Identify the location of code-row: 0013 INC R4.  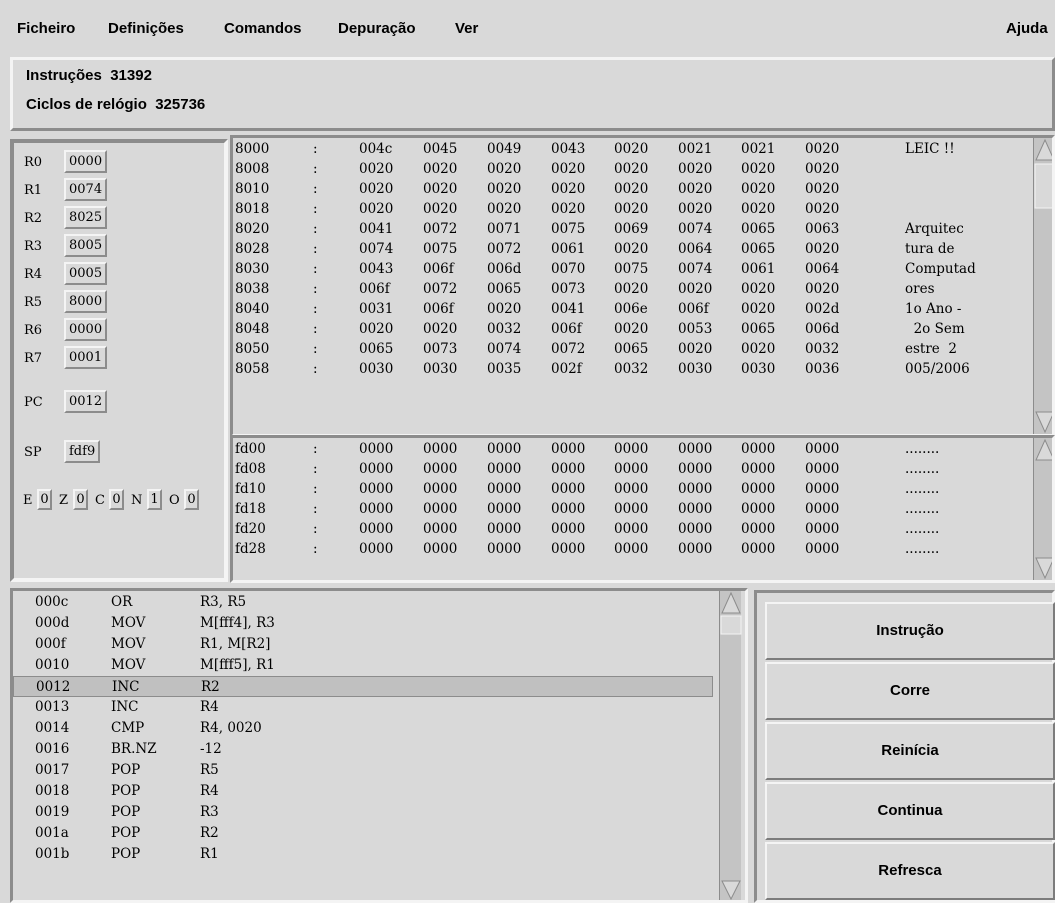
(363, 707).